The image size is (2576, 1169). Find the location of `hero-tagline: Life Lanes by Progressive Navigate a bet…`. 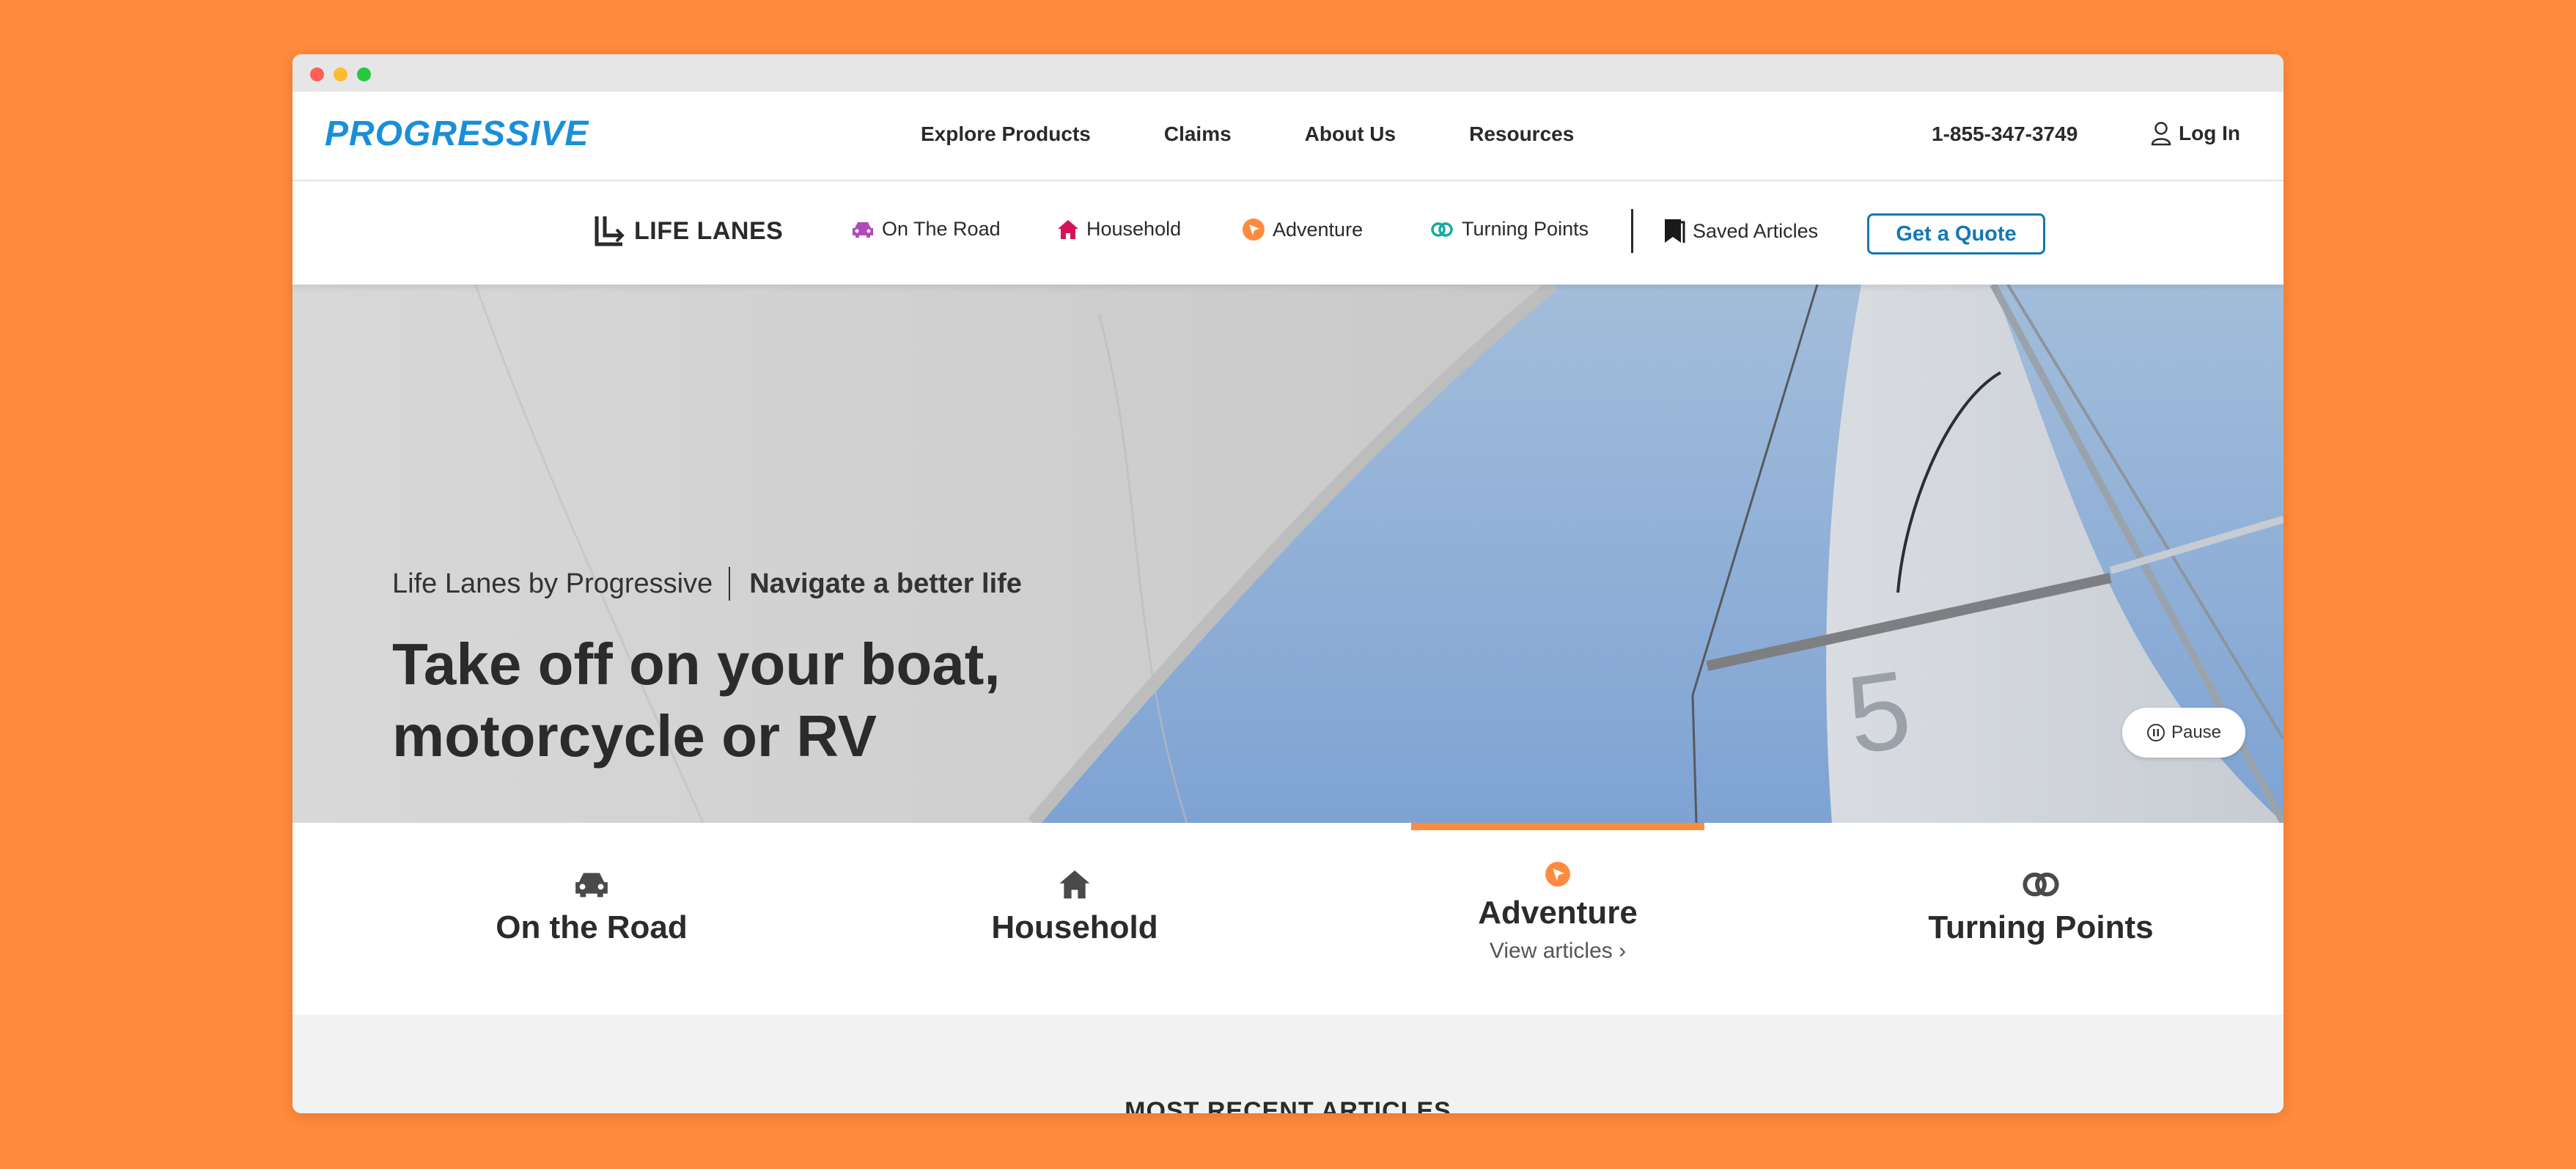

hero-tagline: Life Lanes by Progressive Navigate a bet… is located at coordinates (707, 584).